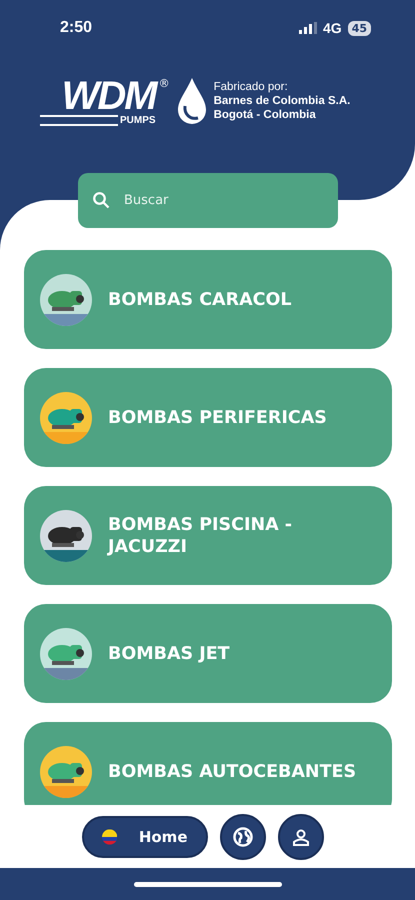 The height and width of the screenshot is (900, 415). I want to click on registered-mark: ®, so click(164, 83).